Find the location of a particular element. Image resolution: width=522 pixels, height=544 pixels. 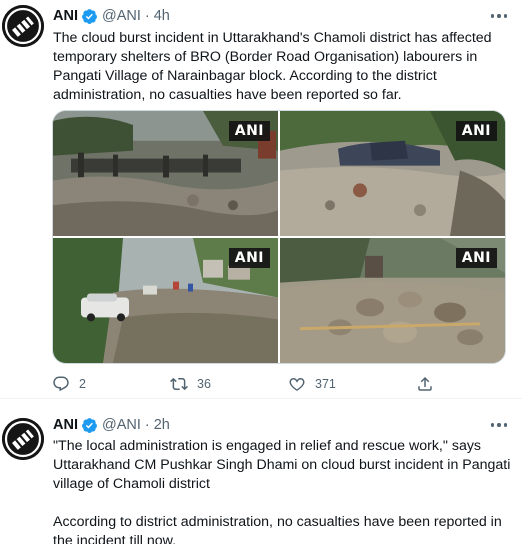

reply-count: 2 is located at coordinates (82, 384).